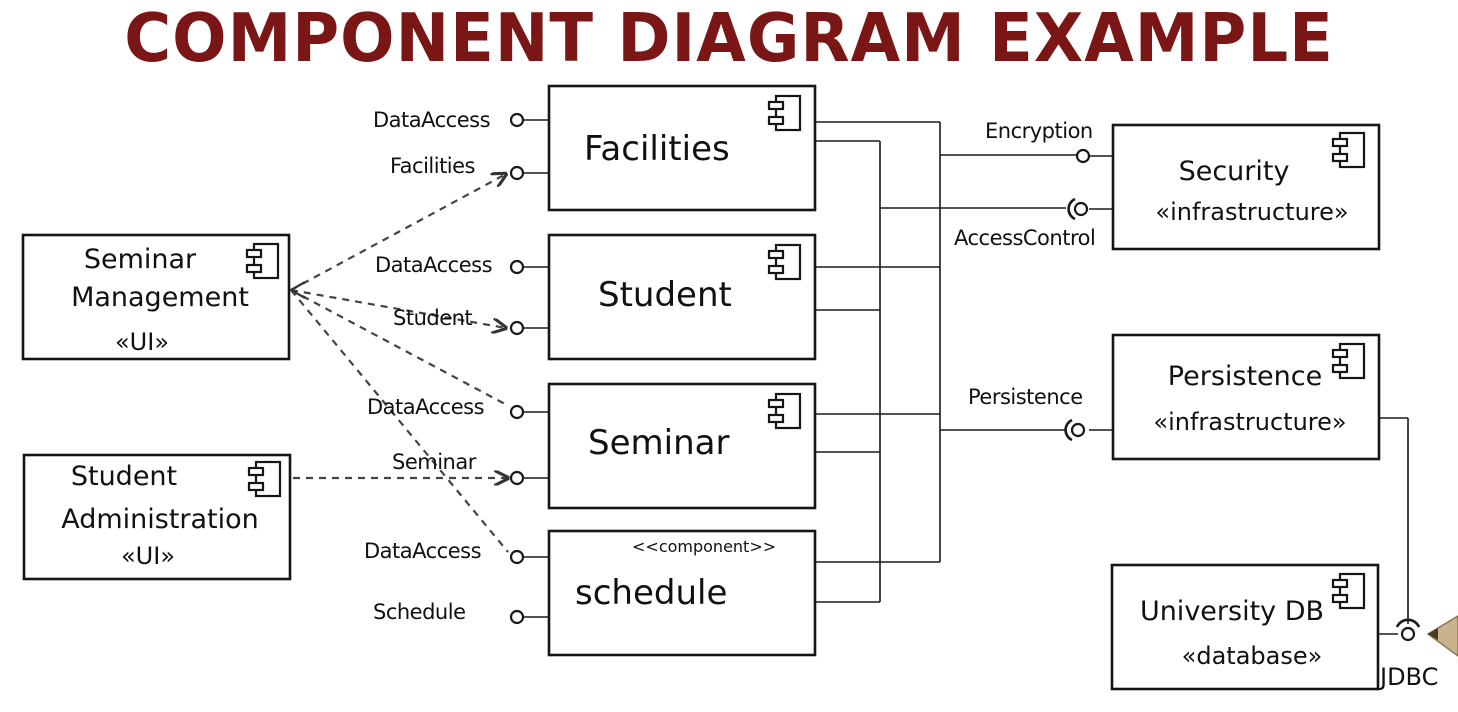 The height and width of the screenshot is (712, 1458). I want to click on component-name: Persistence, so click(1245, 376).